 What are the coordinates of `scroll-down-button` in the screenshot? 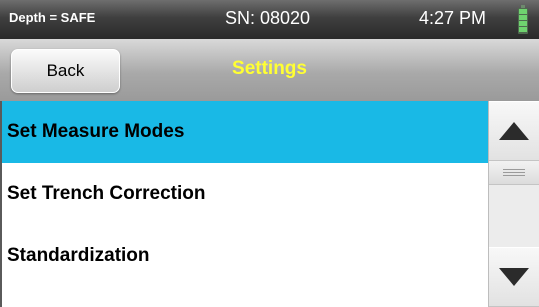 It's located at (514, 277).